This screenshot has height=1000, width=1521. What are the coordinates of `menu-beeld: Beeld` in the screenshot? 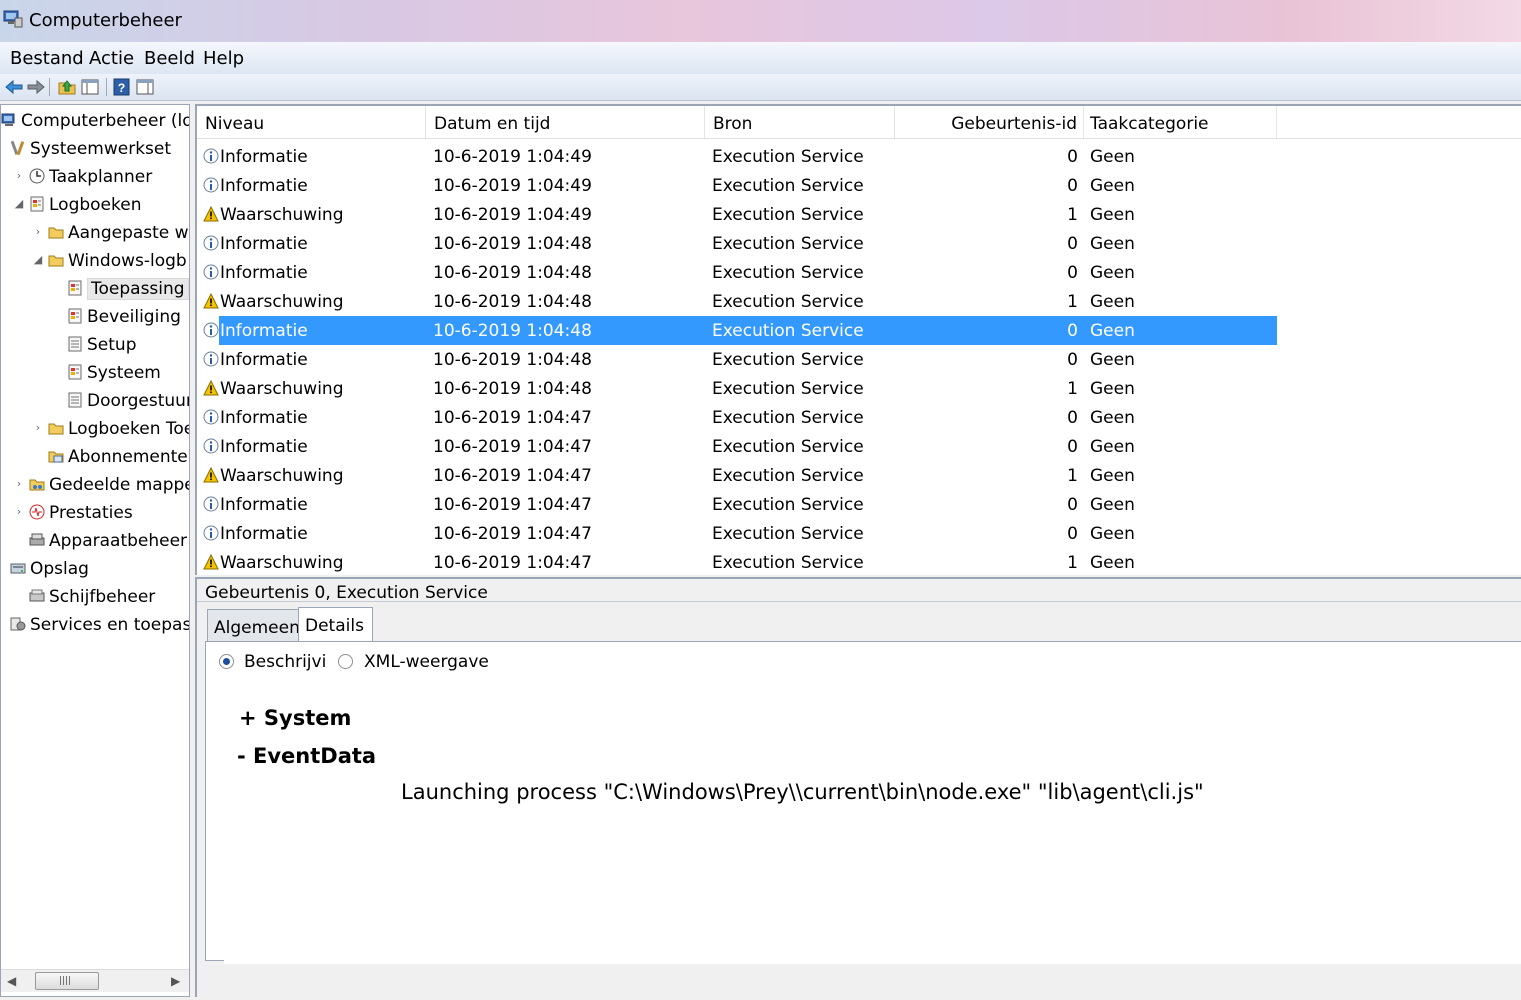 It's located at (169, 58).